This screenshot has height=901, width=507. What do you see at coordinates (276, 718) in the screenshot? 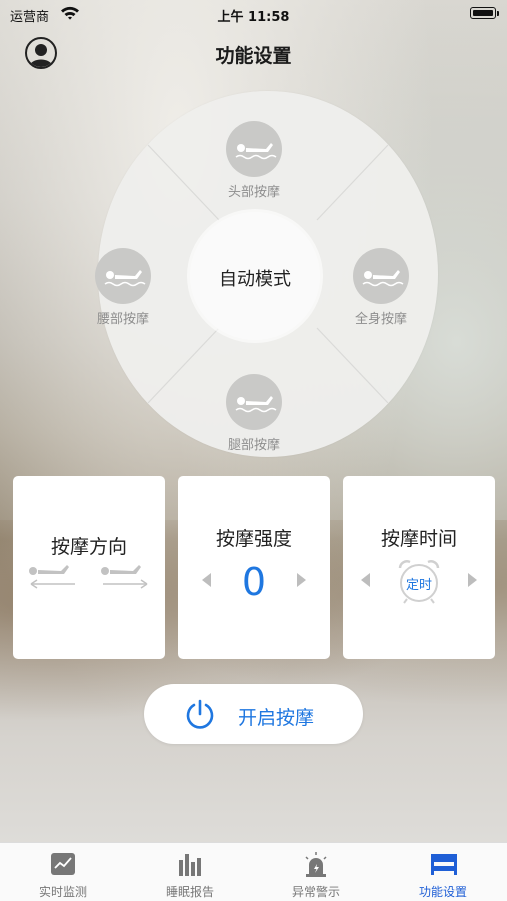
I see `start-massage-label: 开启按摩` at bounding box center [276, 718].